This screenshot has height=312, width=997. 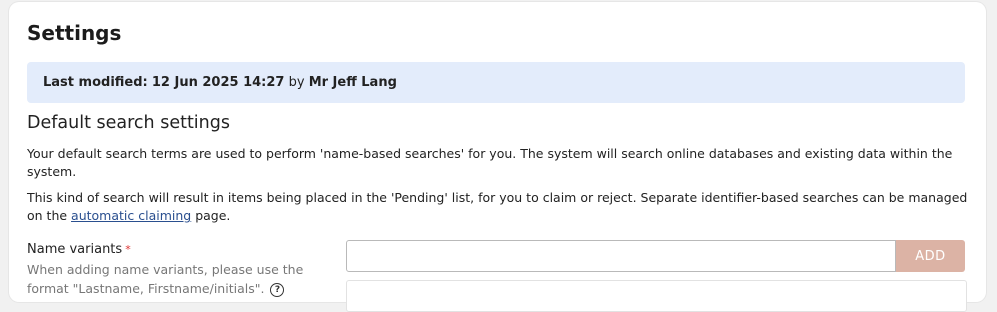 What do you see at coordinates (621, 256) in the screenshot?
I see `name-variant-input` at bounding box center [621, 256].